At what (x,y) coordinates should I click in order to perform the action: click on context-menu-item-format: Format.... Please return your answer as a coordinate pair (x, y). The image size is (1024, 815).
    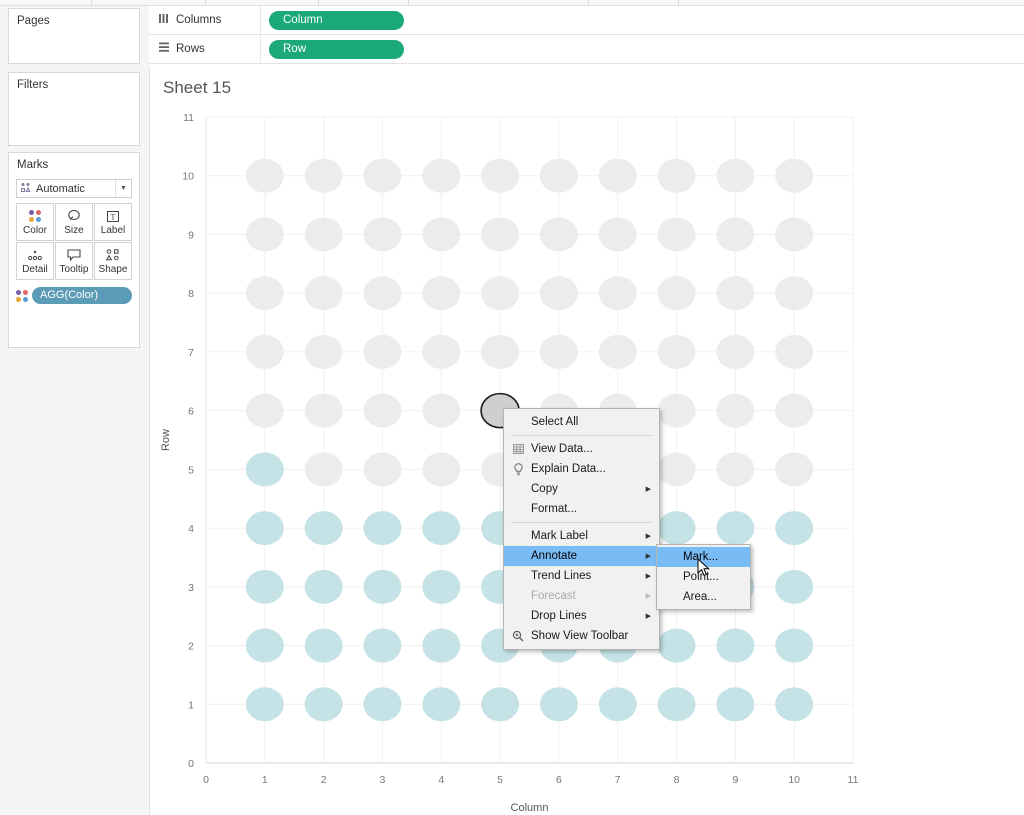
    Looking at the image, I should click on (581, 509).